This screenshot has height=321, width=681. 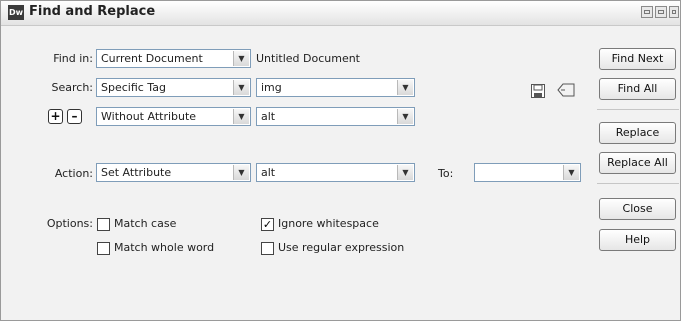 I want to click on dialog-title: Find and Replace, so click(x=92, y=11).